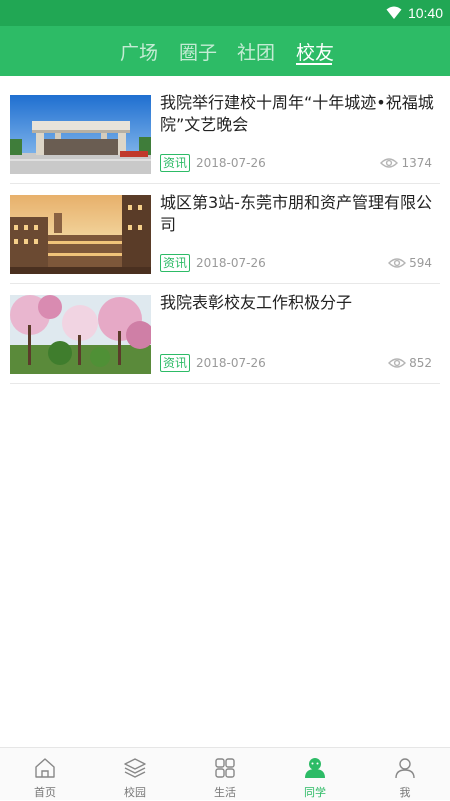 Image resolution: width=450 pixels, height=801 pixels. What do you see at coordinates (225, 792) in the screenshot?
I see `bottom-tab-label: 生活` at bounding box center [225, 792].